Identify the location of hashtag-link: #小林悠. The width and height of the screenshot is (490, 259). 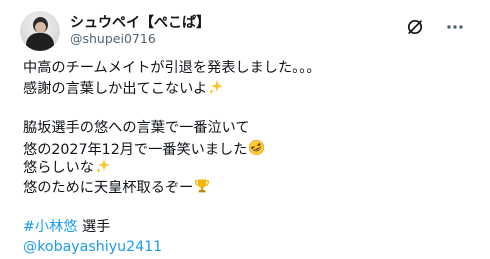
(50, 227).